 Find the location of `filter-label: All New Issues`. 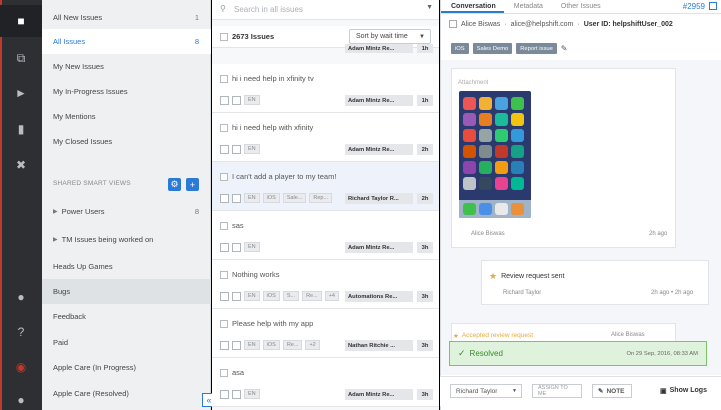

filter-label: All New Issues is located at coordinates (78, 17).